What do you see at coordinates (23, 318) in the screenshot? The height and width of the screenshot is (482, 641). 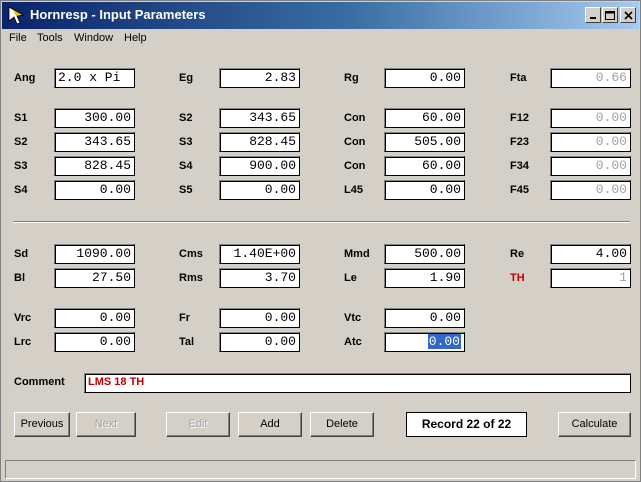 I see `label-vrc: Vrc` at bounding box center [23, 318].